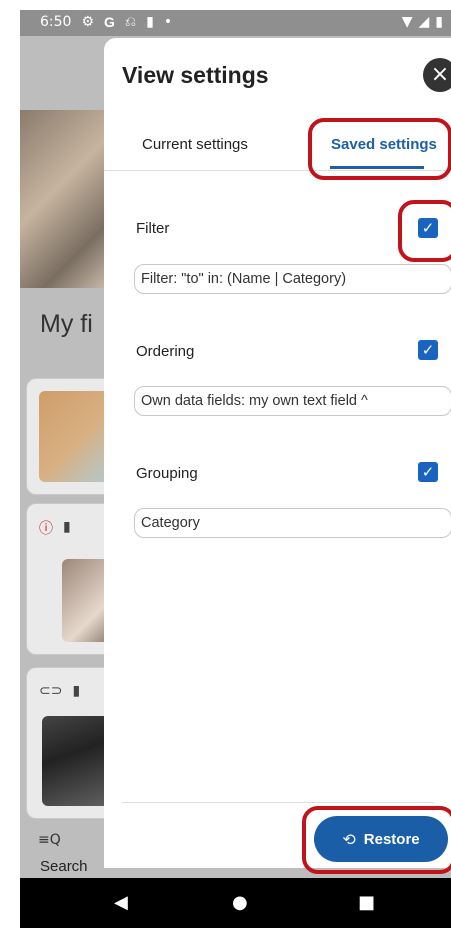 The image size is (451, 928). Describe the element at coordinates (150, 22) in the screenshot. I see `sd-card-icon: ▮` at that location.